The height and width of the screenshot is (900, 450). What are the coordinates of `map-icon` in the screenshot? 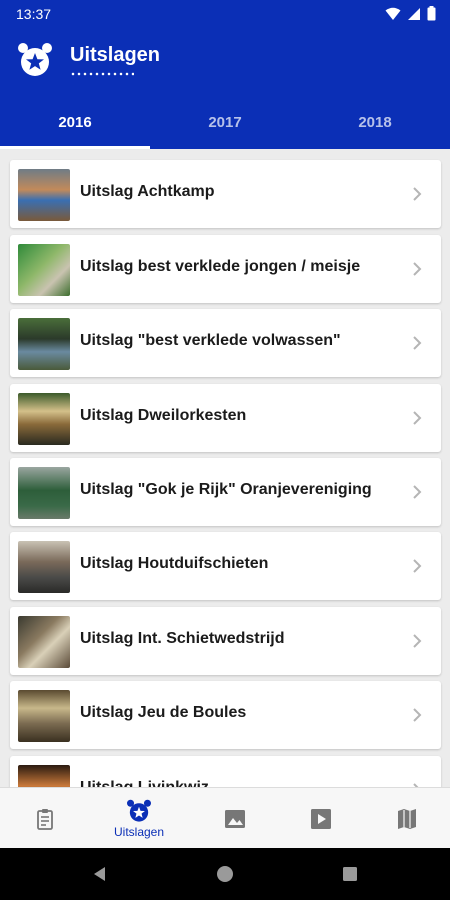 It's located at (407, 818).